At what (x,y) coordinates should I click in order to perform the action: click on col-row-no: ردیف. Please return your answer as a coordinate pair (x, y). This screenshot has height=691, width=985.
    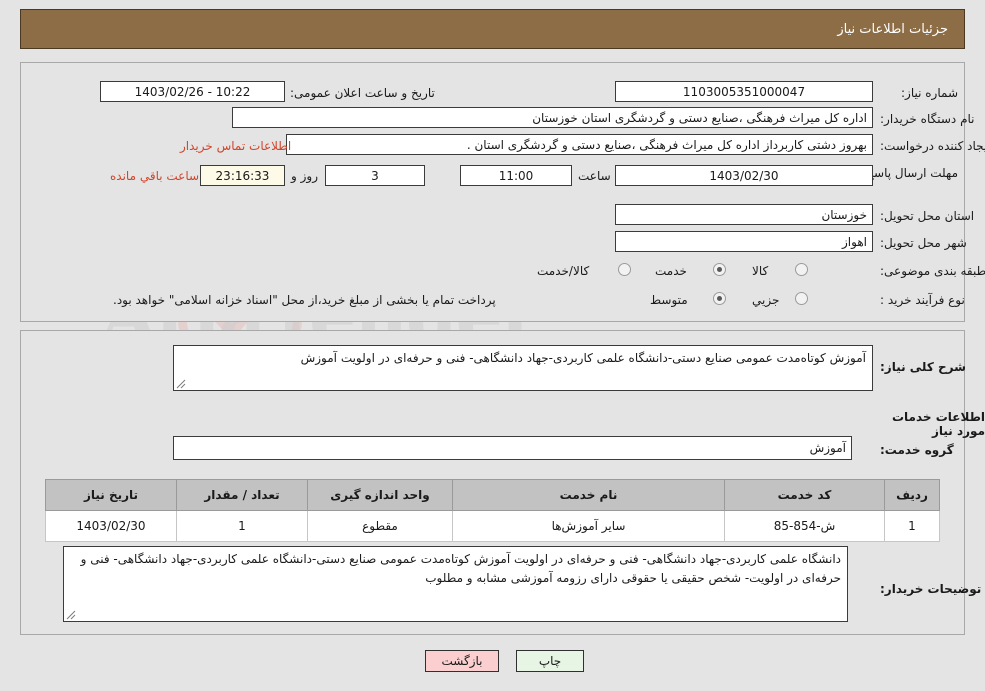
    Looking at the image, I should click on (912, 495).